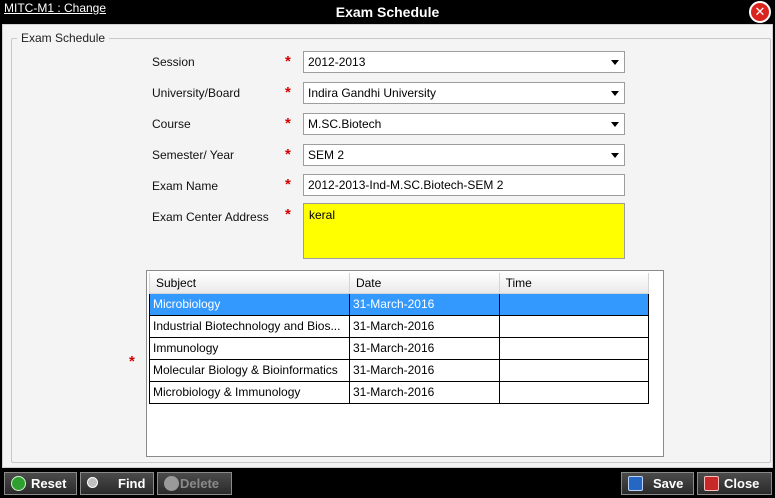 This screenshot has height=498, width=775. I want to click on semester-select: SEM 2, so click(464, 155).